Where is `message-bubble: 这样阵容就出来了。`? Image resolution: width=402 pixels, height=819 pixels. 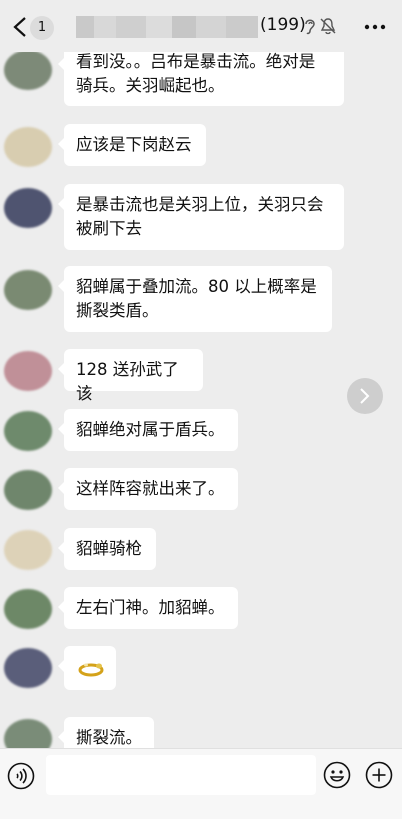 message-bubble: 这样阵容就出来了。 is located at coordinates (148, 489).